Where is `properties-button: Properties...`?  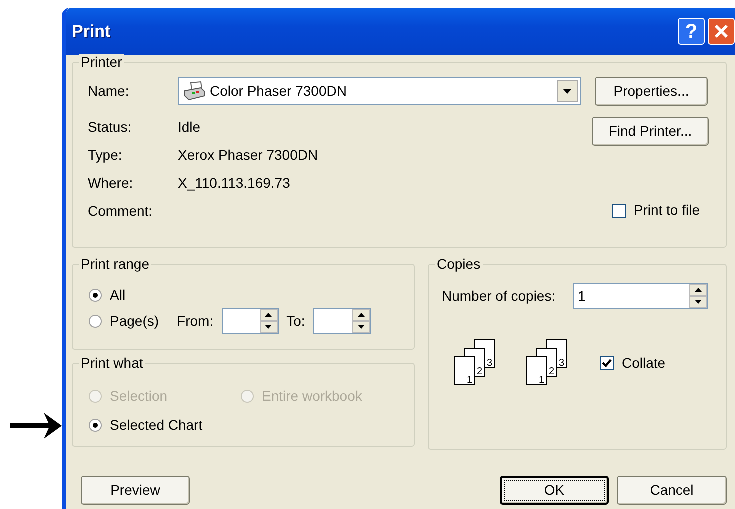 properties-button: Properties... is located at coordinates (651, 91).